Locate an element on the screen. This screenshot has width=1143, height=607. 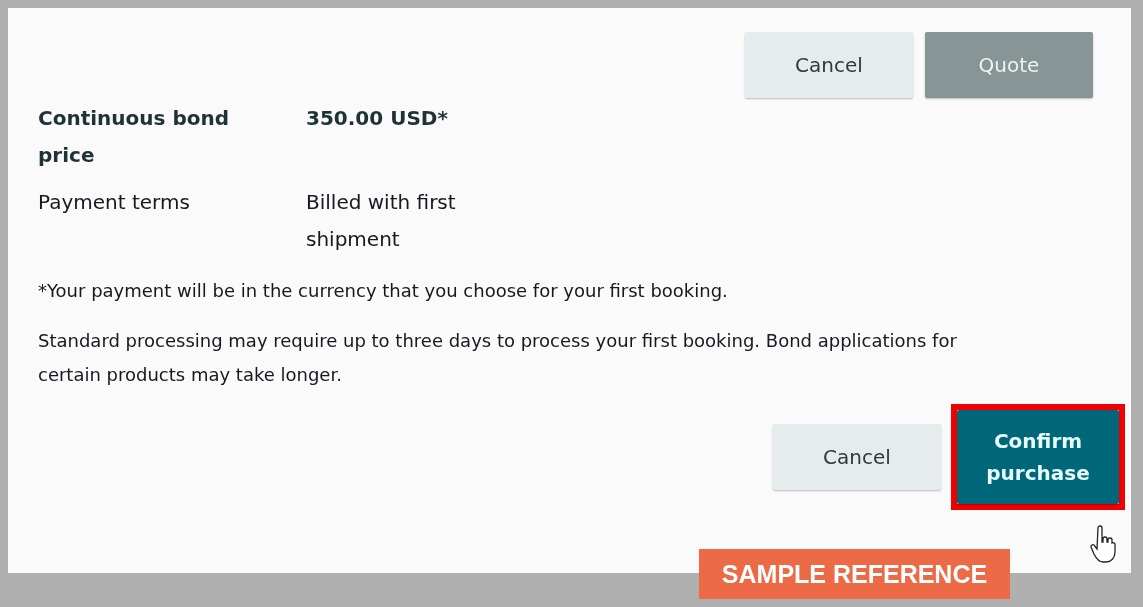
sample-reference-label: SAMPLE REFERENCE is located at coordinates (854, 574).